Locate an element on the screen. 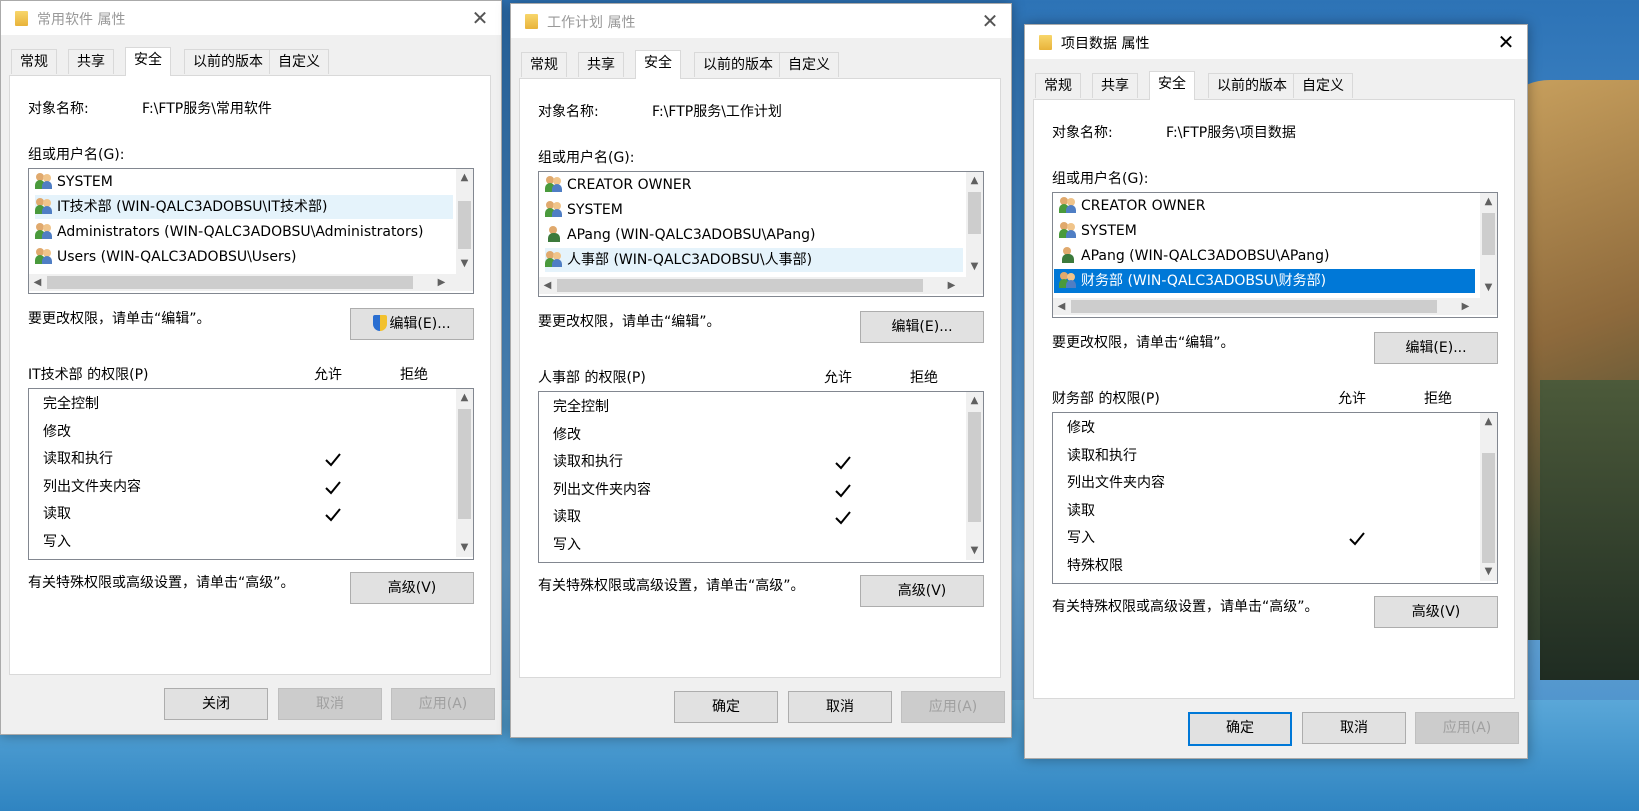 The height and width of the screenshot is (811, 1639). background-rock-shadow is located at coordinates (1589, 530).